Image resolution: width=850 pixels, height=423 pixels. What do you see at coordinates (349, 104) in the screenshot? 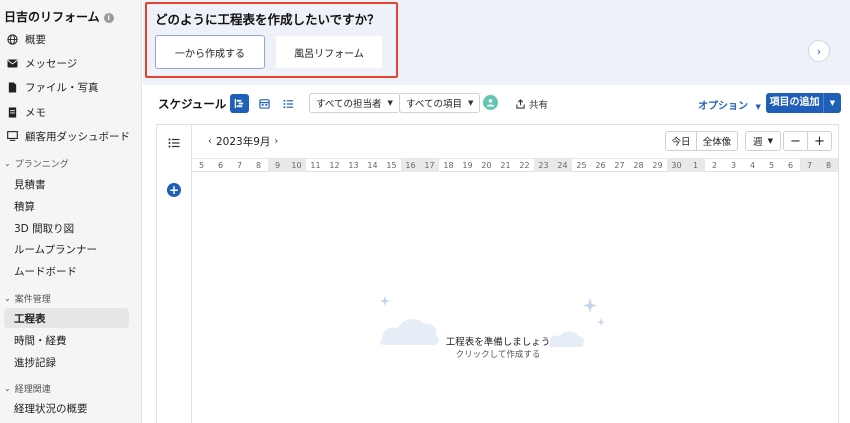
I see `dropdown-value: すべての担当者` at bounding box center [349, 104].